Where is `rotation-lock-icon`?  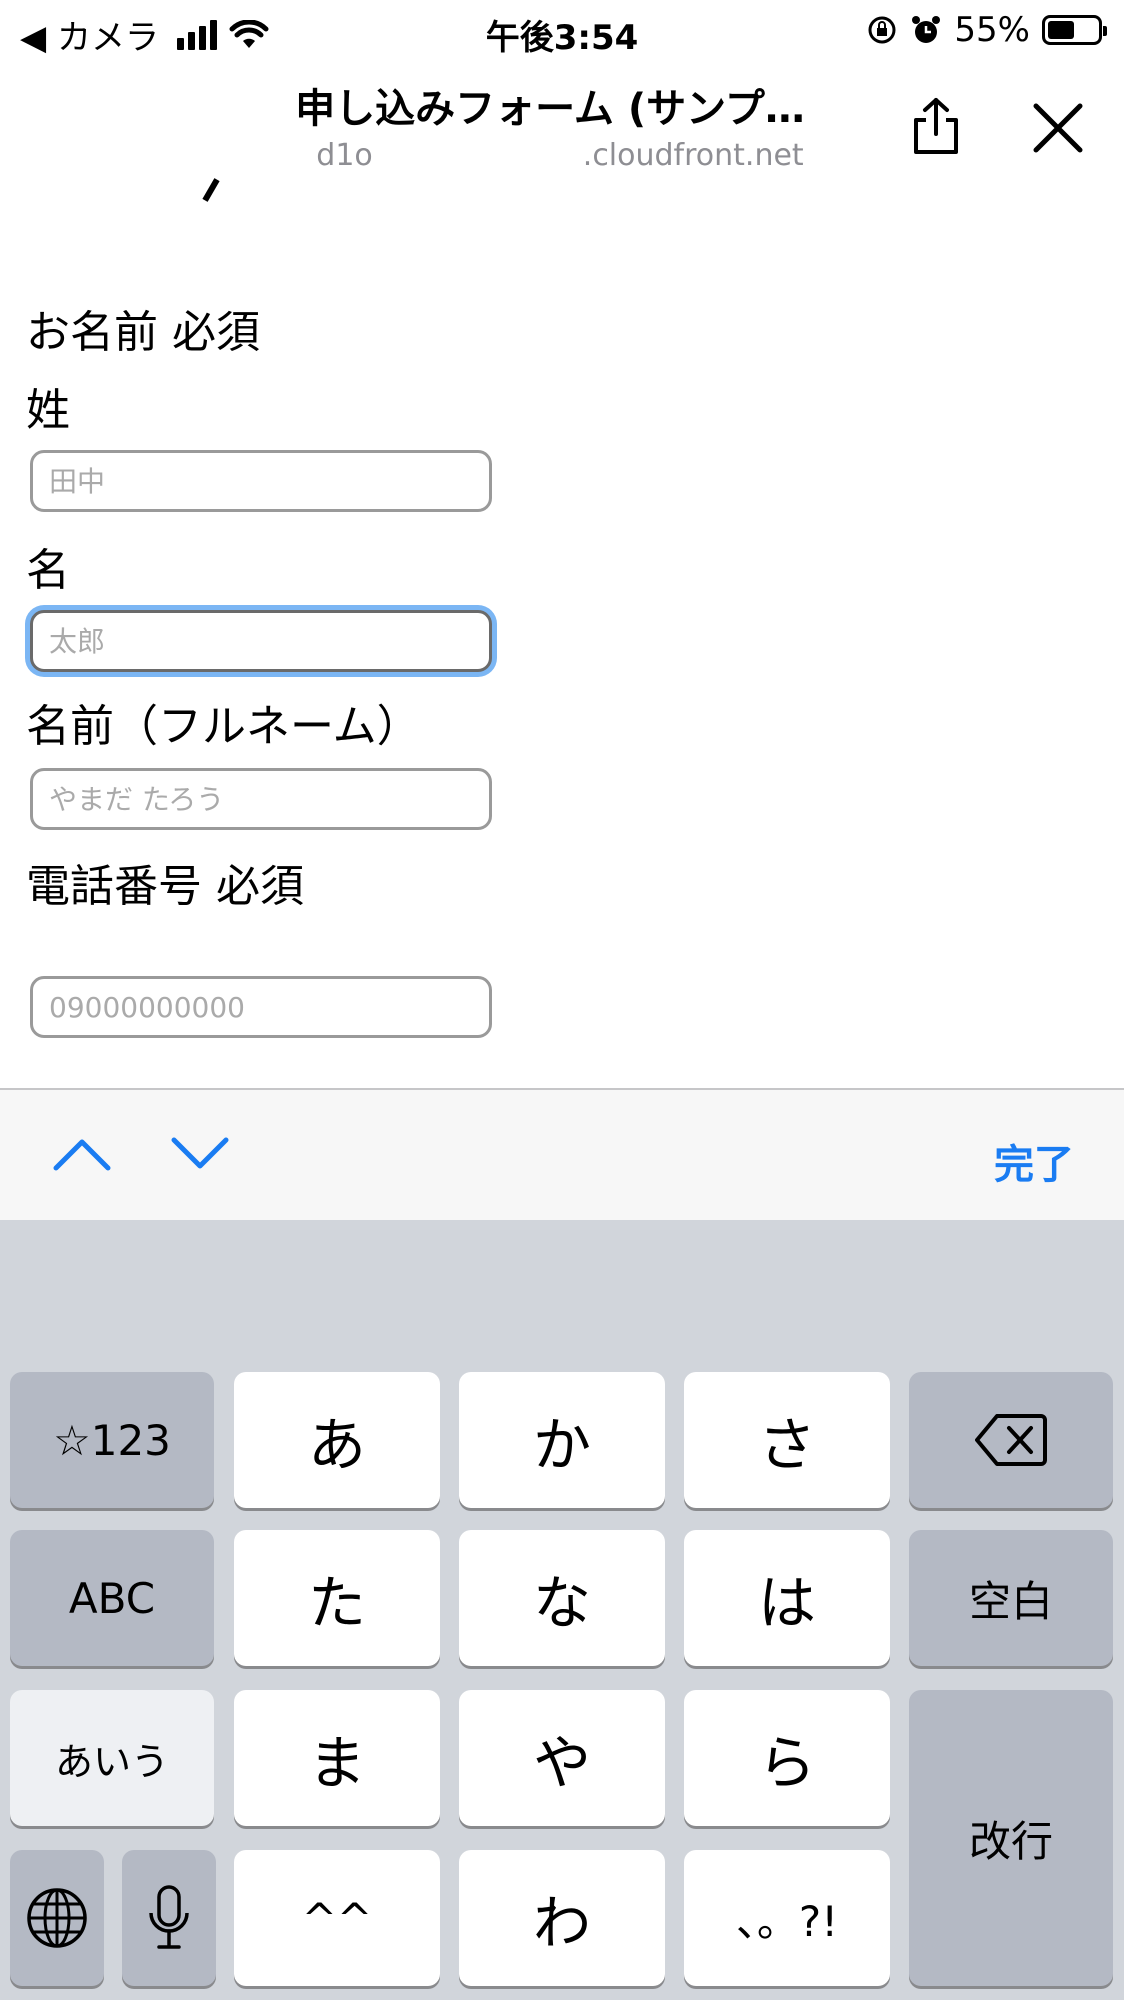 rotation-lock-icon is located at coordinates (882, 30).